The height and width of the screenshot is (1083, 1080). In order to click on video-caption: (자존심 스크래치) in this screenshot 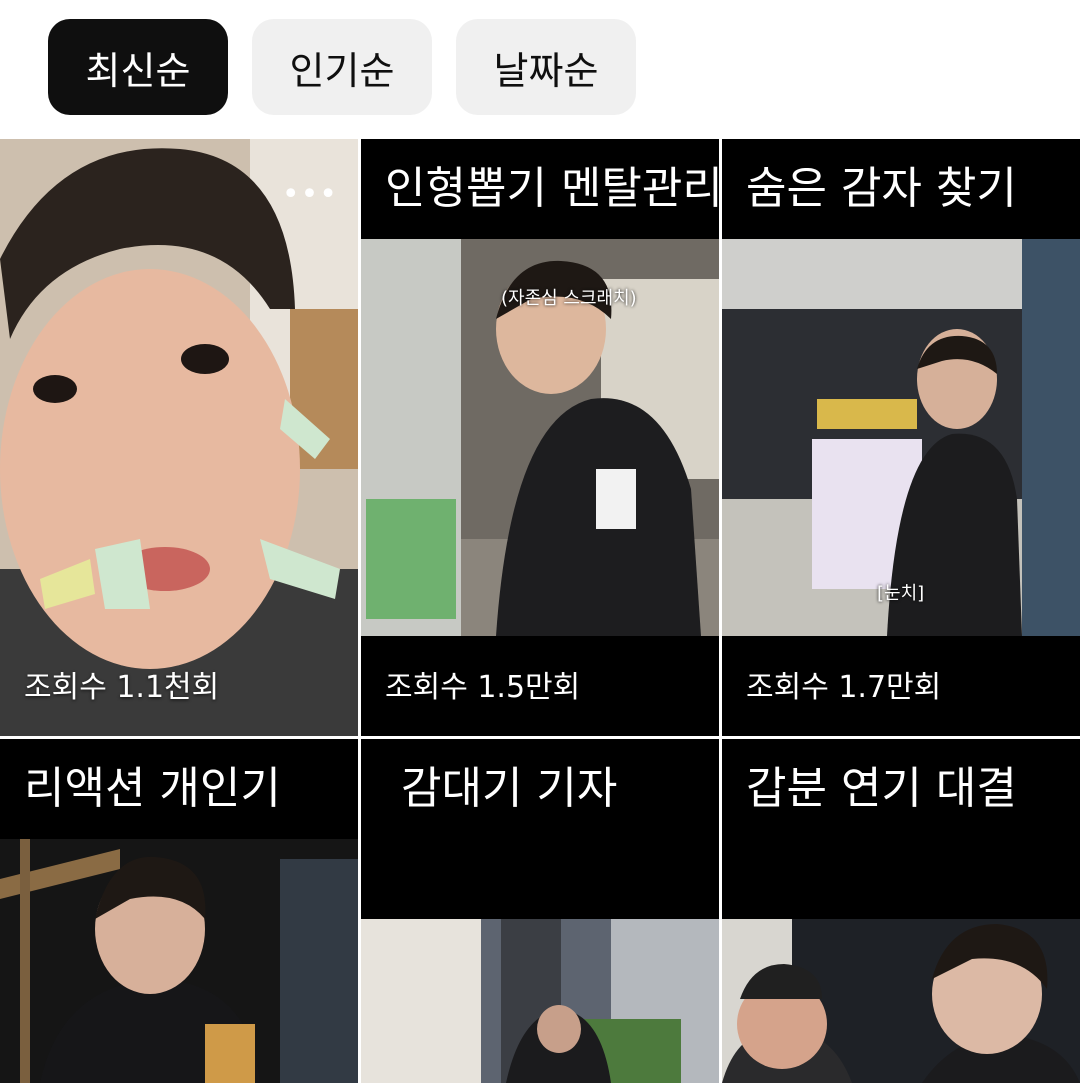, I will do `click(569, 298)`.